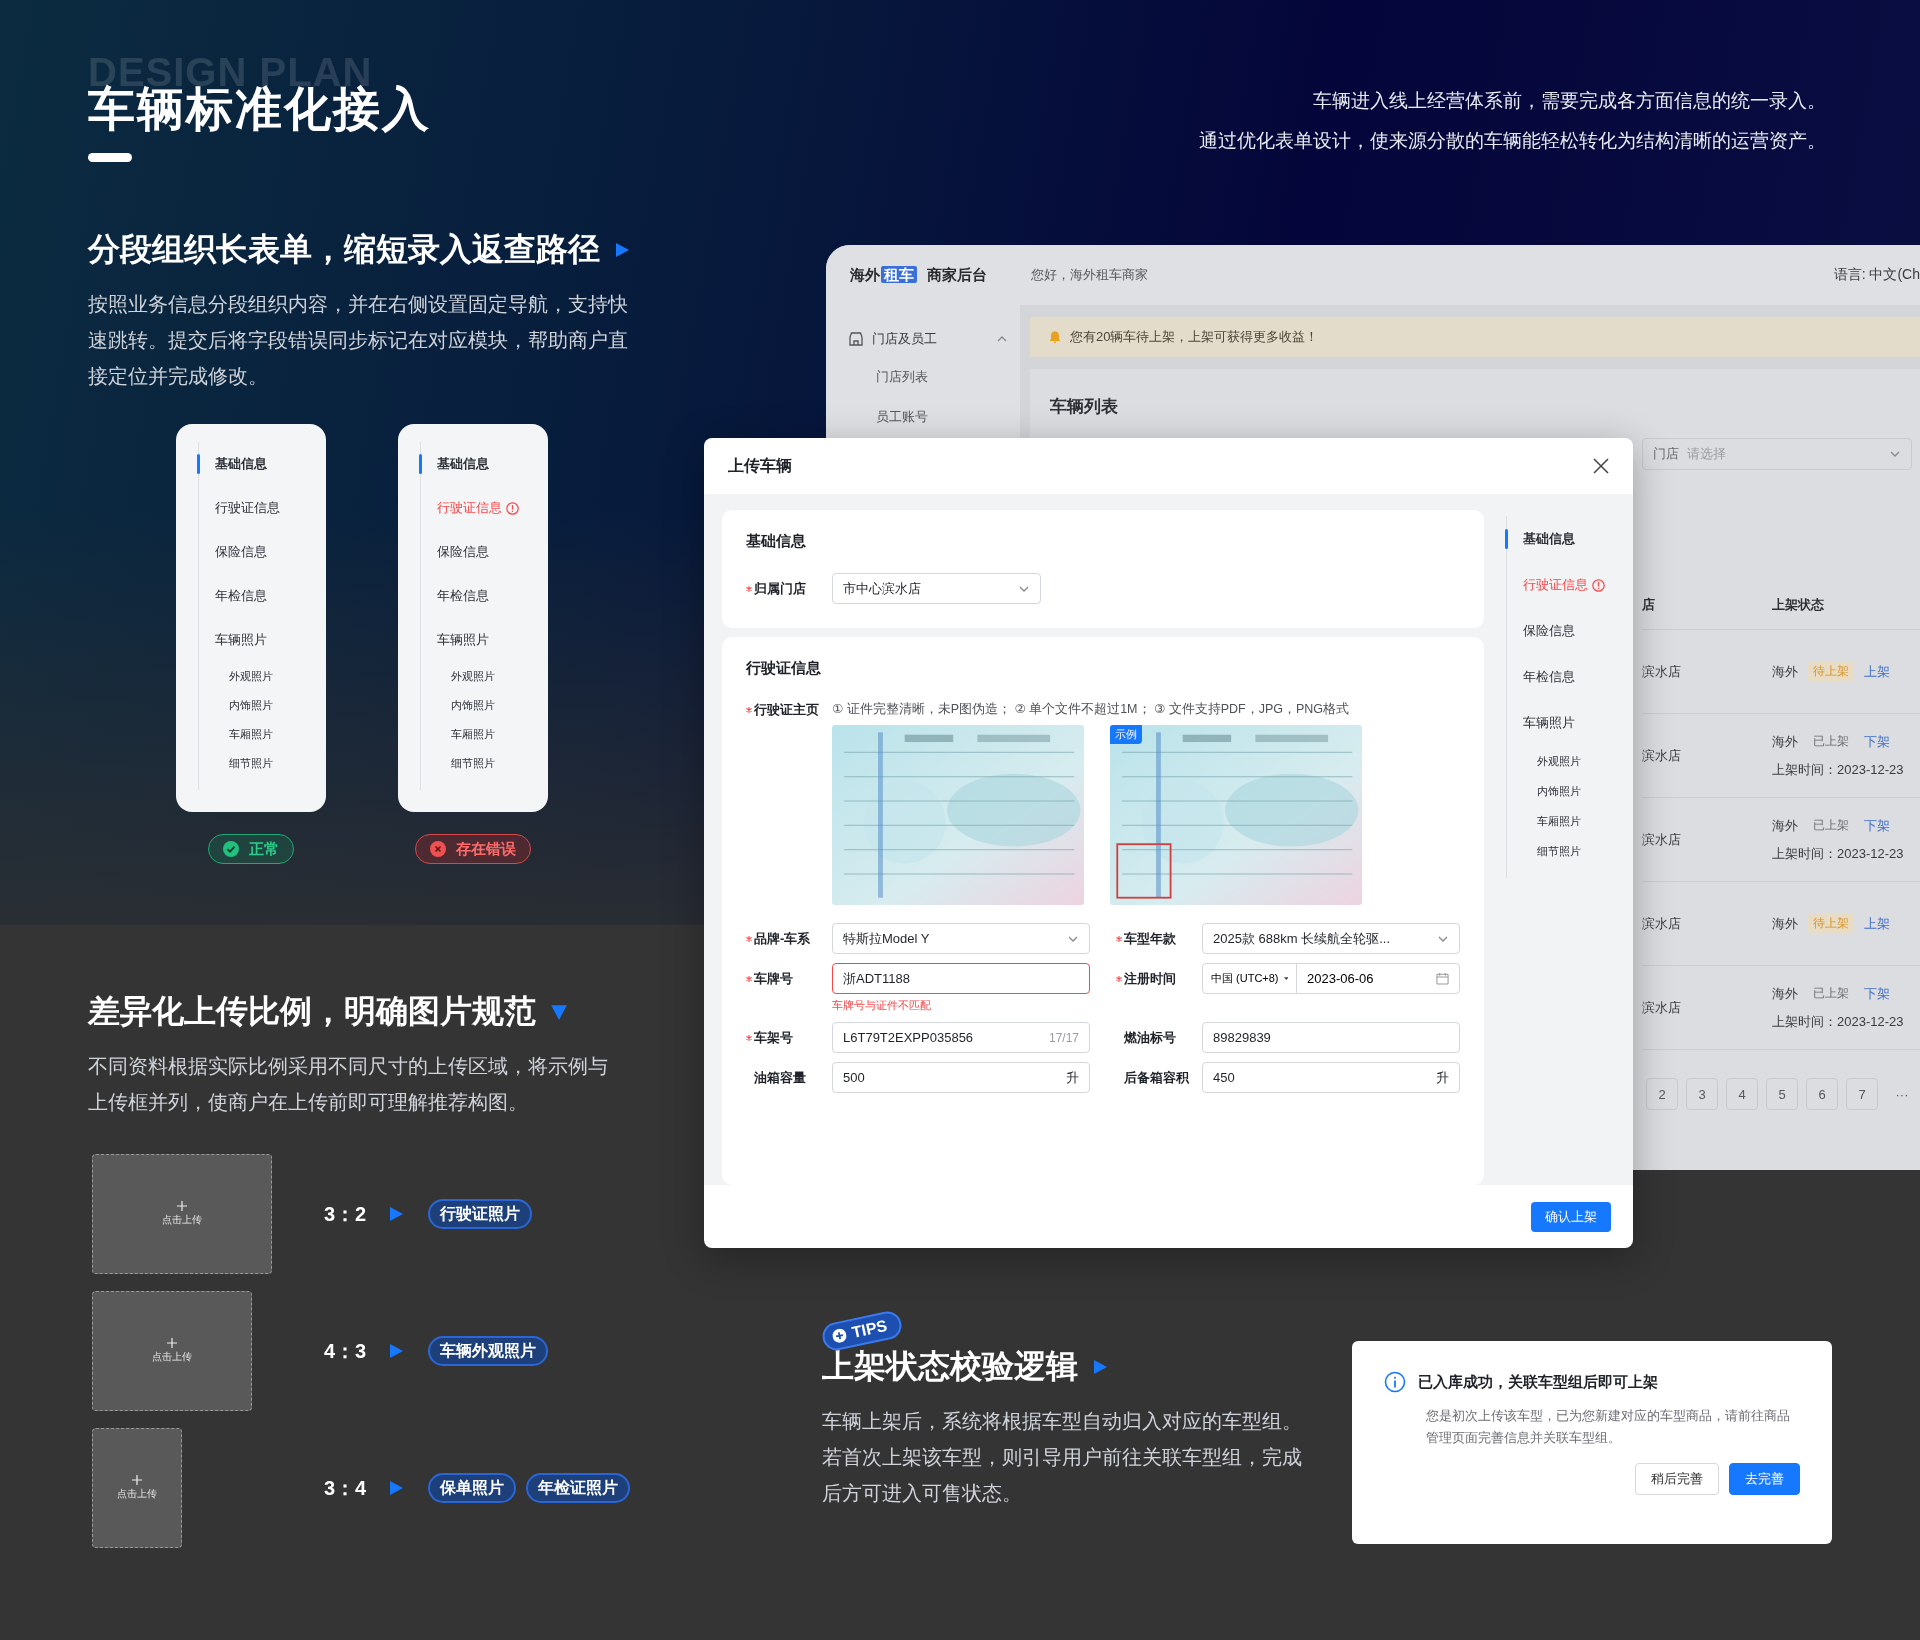 Image resolution: width=1920 pixels, height=1640 pixels. I want to click on field-label: 车牌号, so click(789, 978).